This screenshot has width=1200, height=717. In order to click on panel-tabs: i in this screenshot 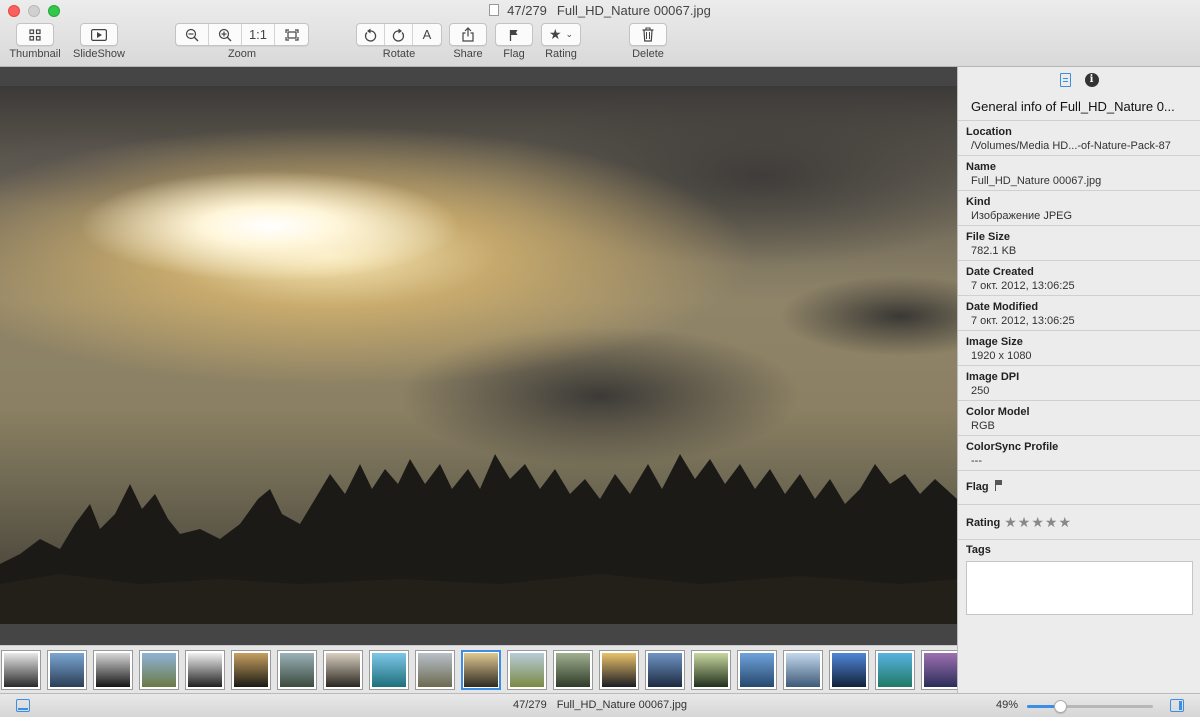, I will do `click(1079, 79)`.